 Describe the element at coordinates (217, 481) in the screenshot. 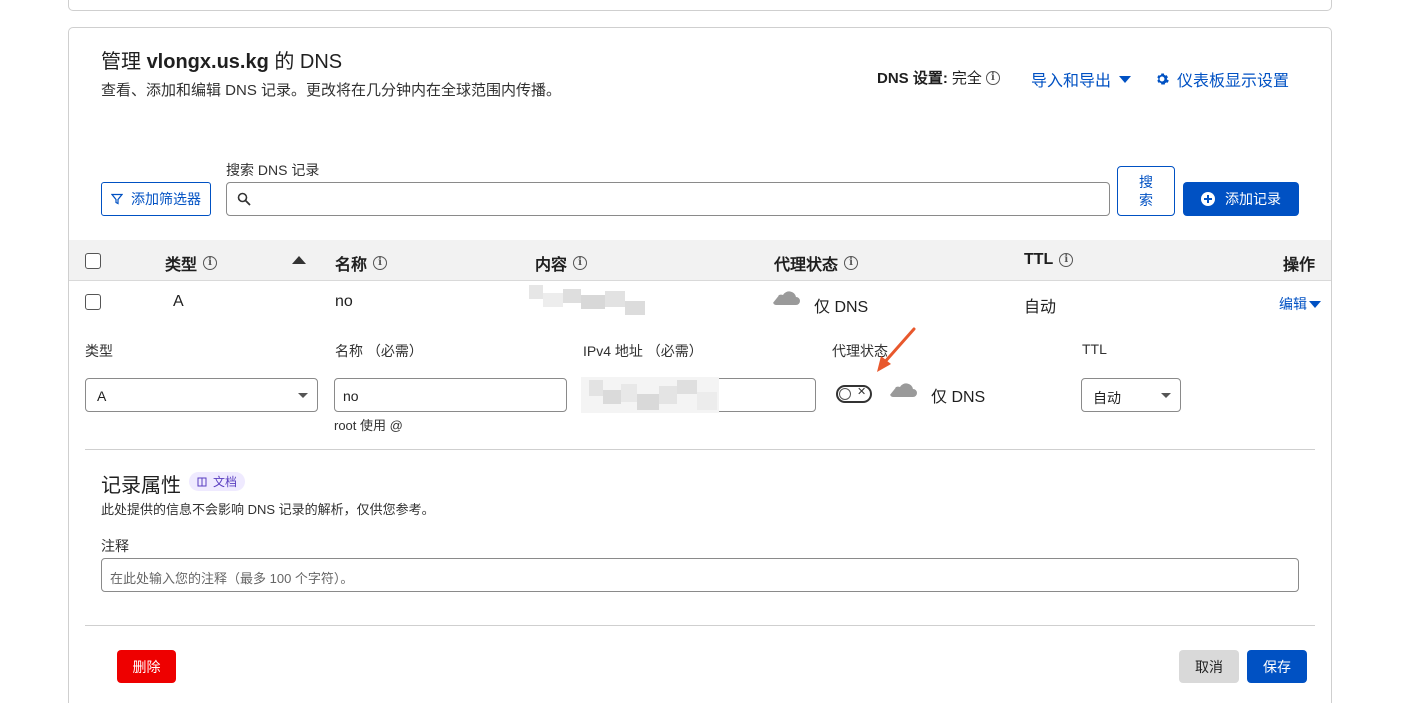

I see `docs-badge: 文档` at that location.